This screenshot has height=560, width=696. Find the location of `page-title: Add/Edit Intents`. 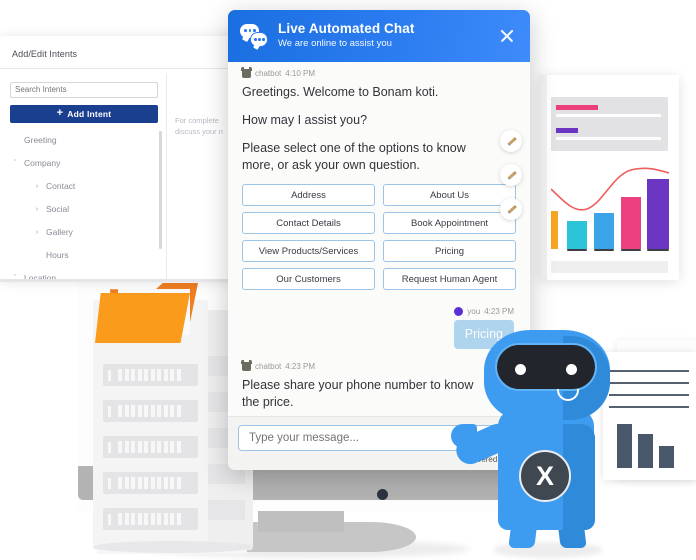

page-title: Add/Edit Intents is located at coordinates (45, 54).